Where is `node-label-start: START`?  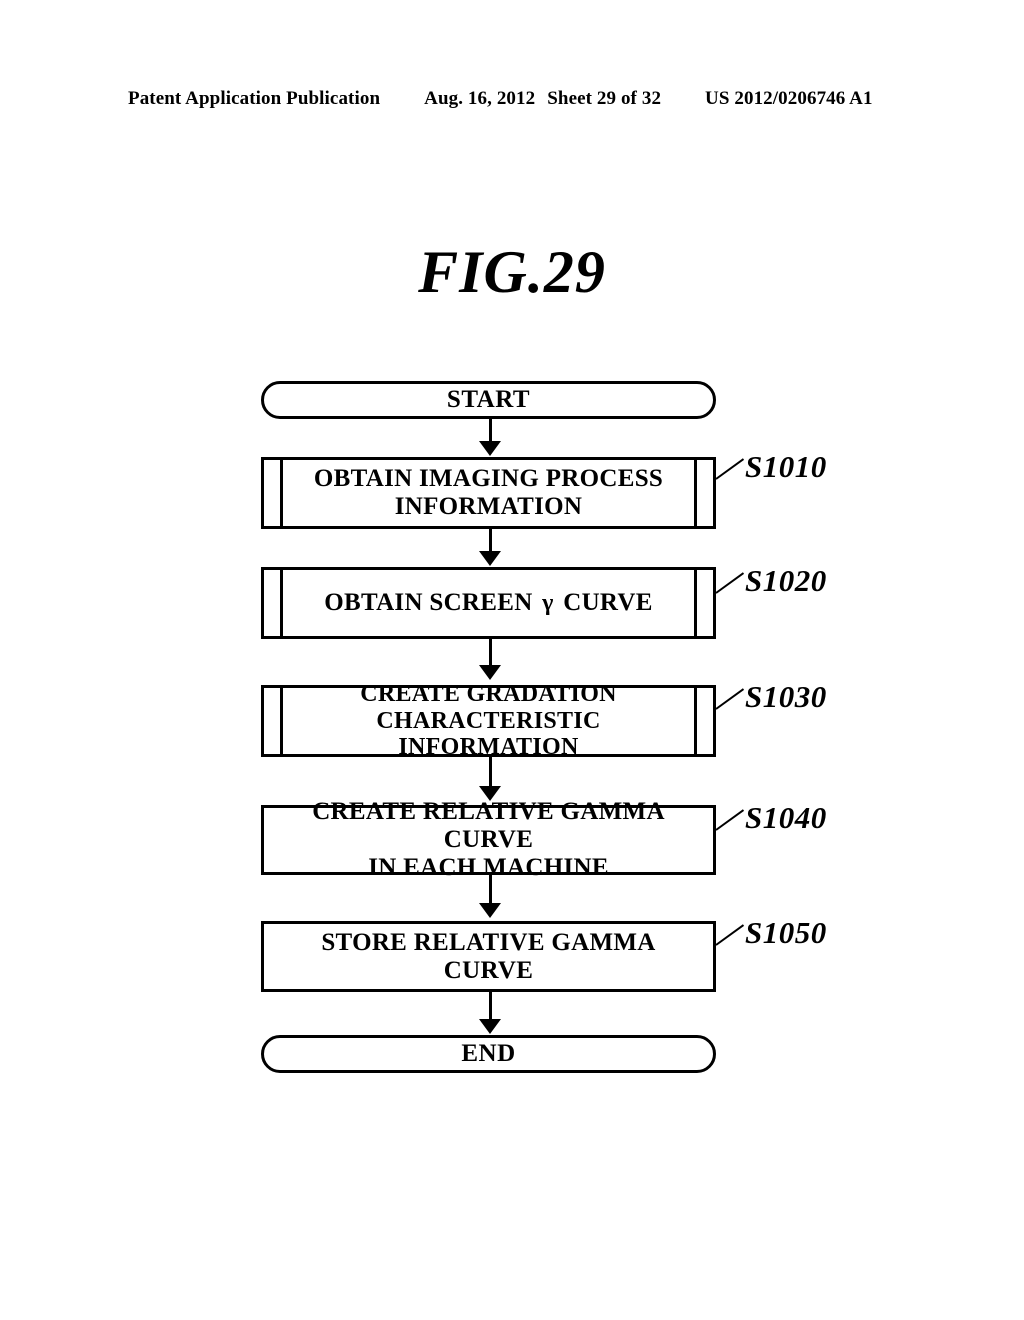 node-label-start: START is located at coordinates (488, 399).